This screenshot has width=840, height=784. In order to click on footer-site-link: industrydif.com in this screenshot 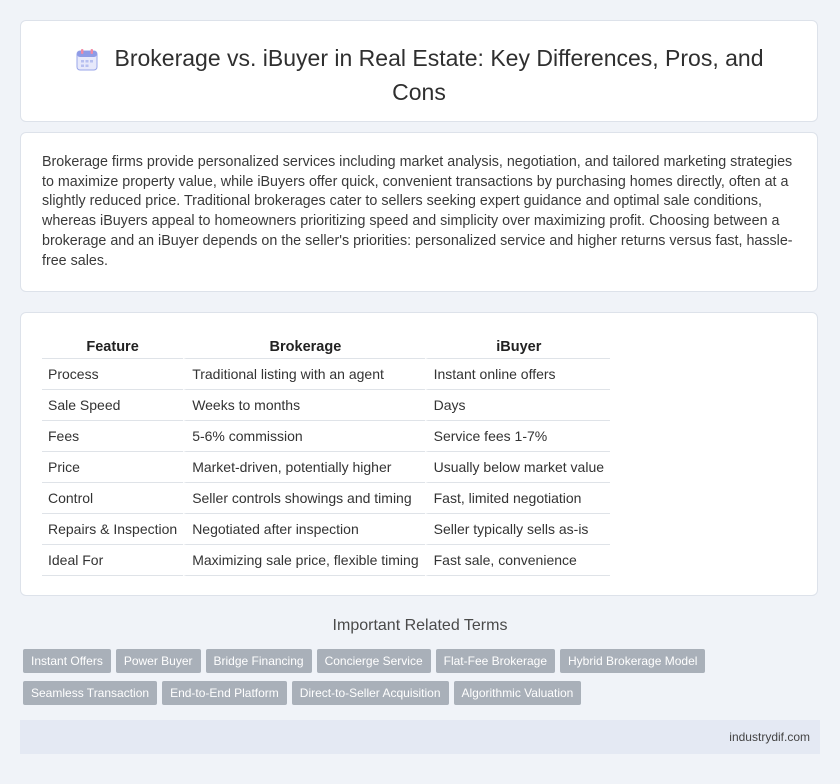, I will do `click(769, 737)`.